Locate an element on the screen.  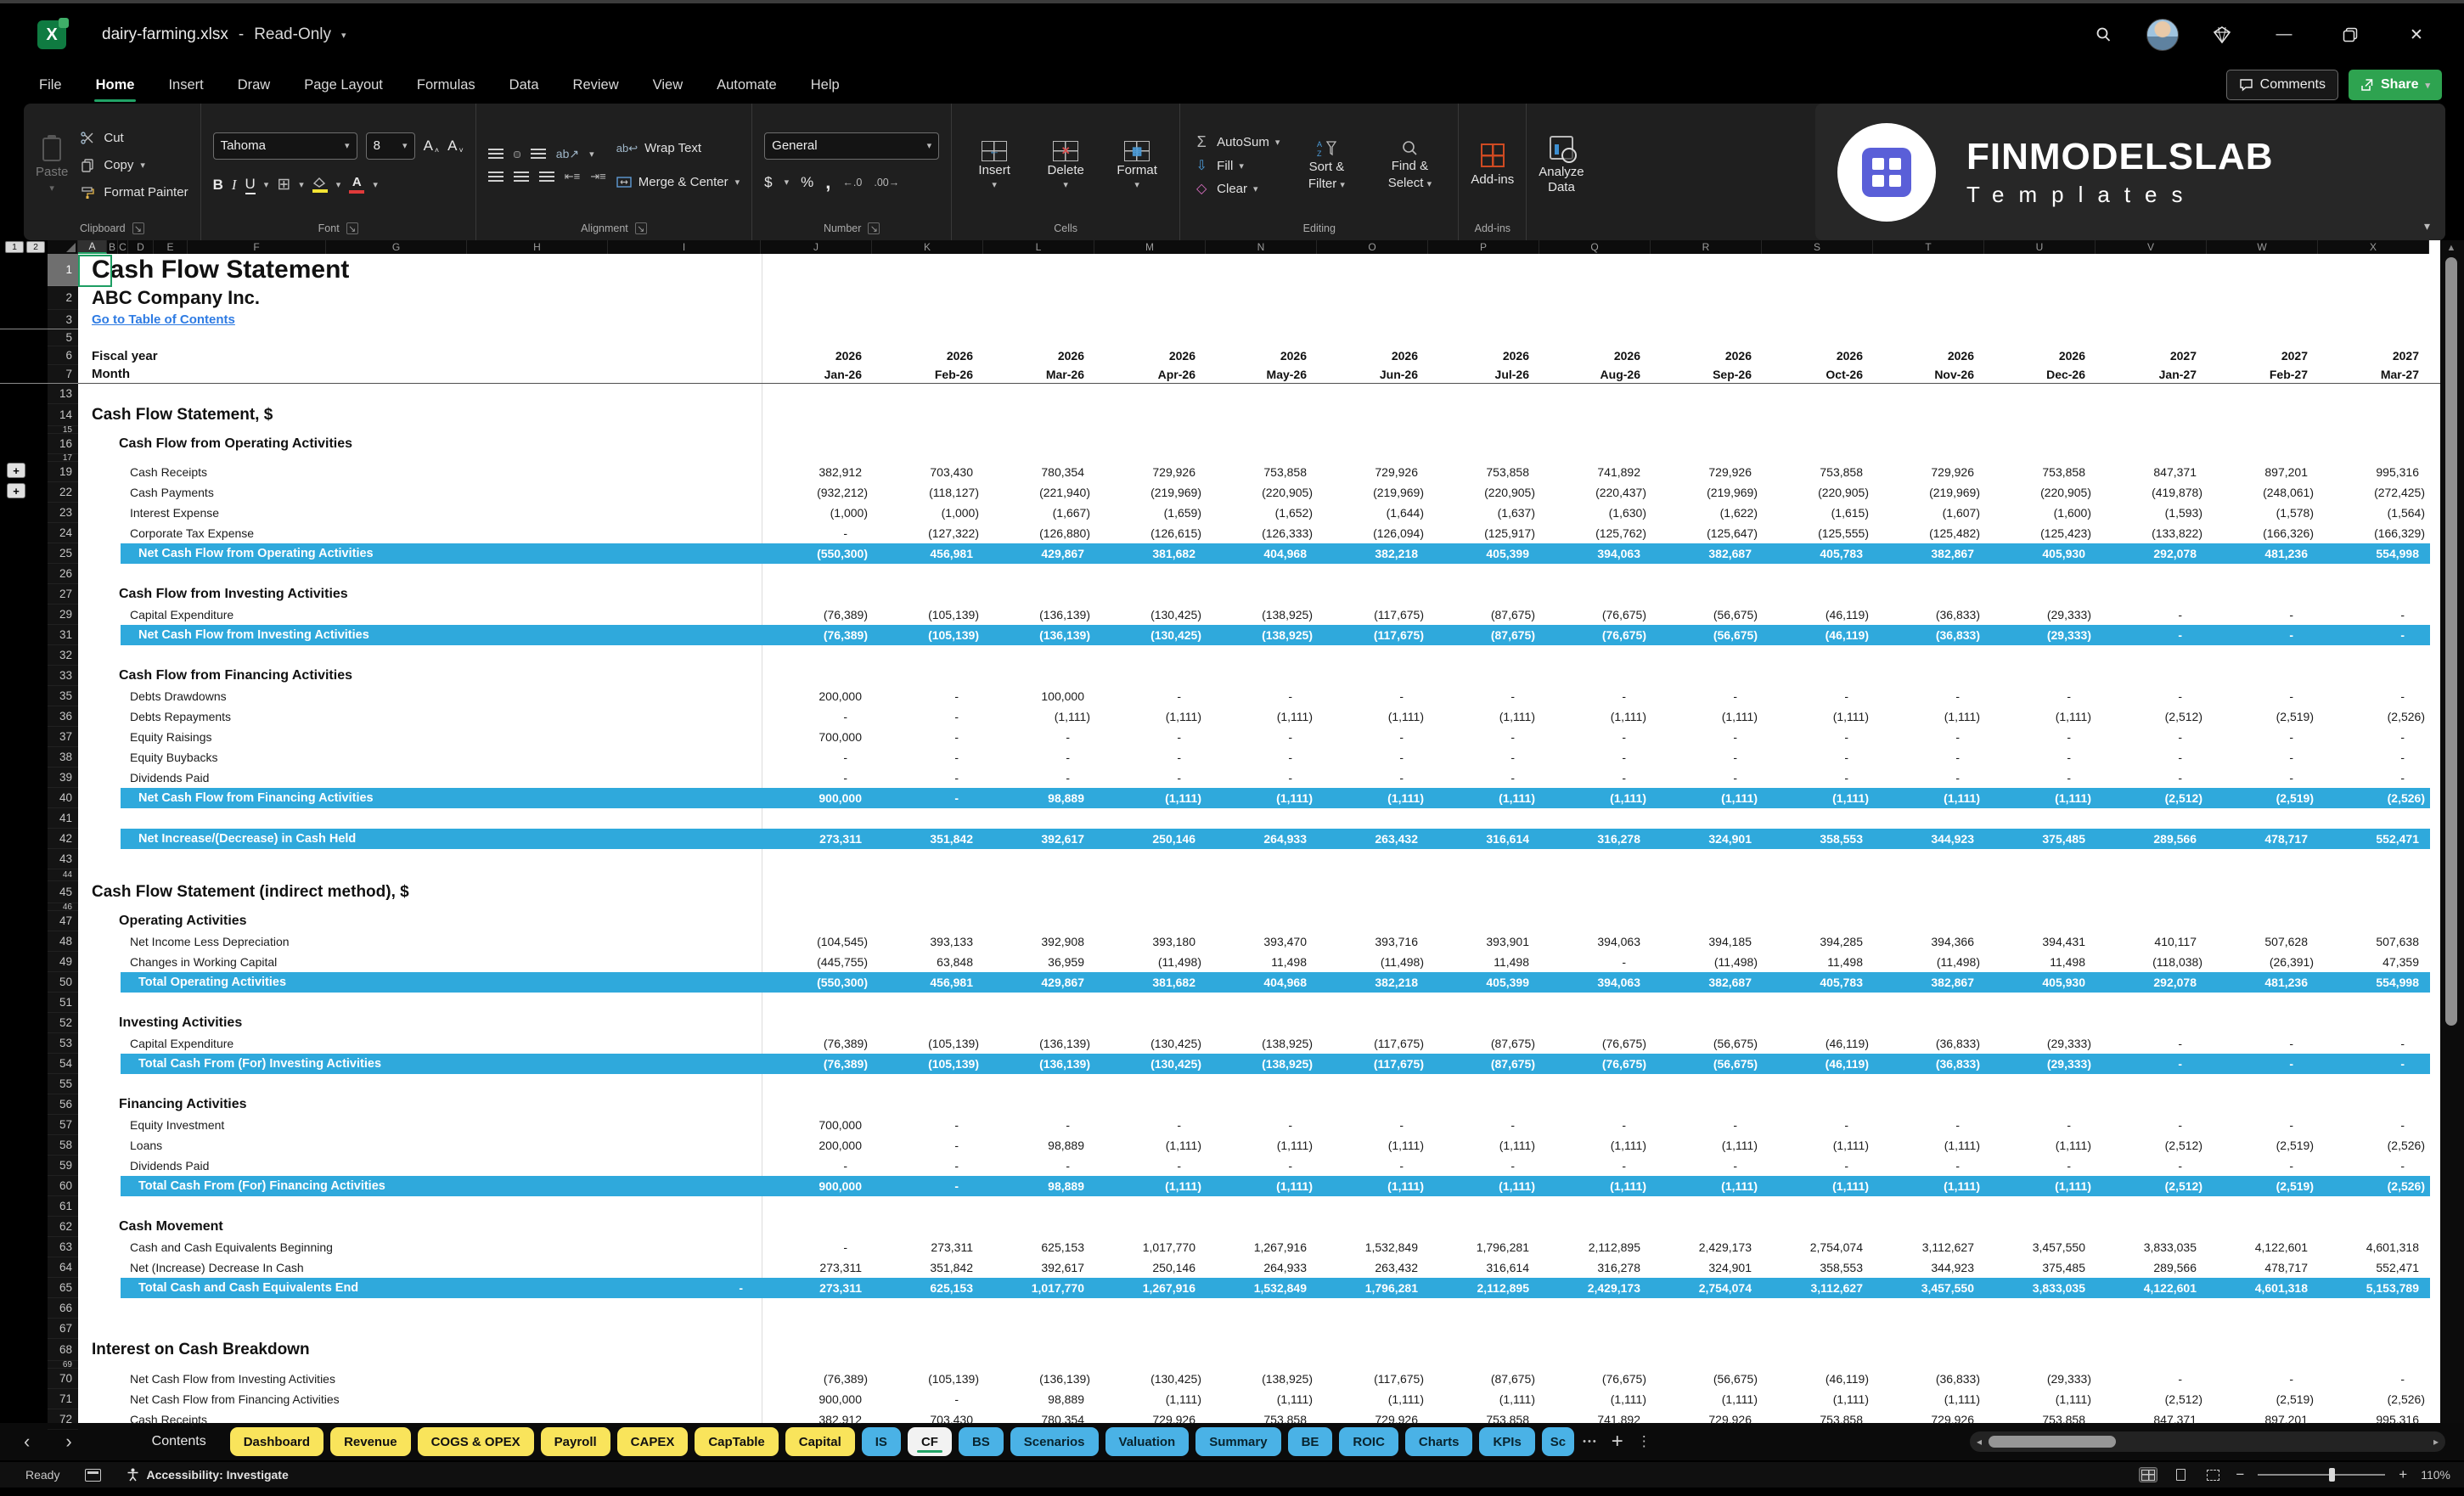
row-label-cell: Capital Expenditure is located at coordinates (420, 1043).